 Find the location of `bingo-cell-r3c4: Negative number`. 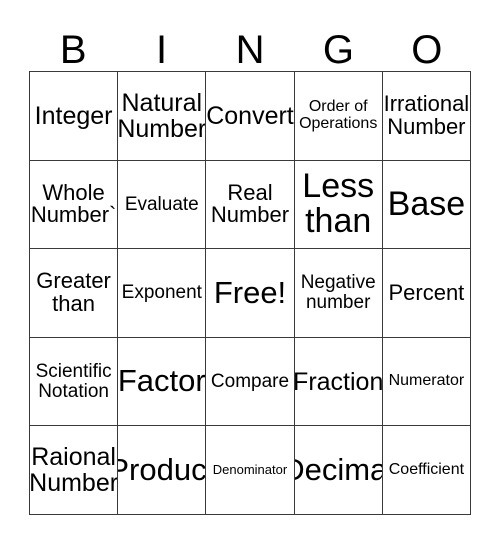

bingo-cell-r3c4: Negative number is located at coordinates (338, 293).